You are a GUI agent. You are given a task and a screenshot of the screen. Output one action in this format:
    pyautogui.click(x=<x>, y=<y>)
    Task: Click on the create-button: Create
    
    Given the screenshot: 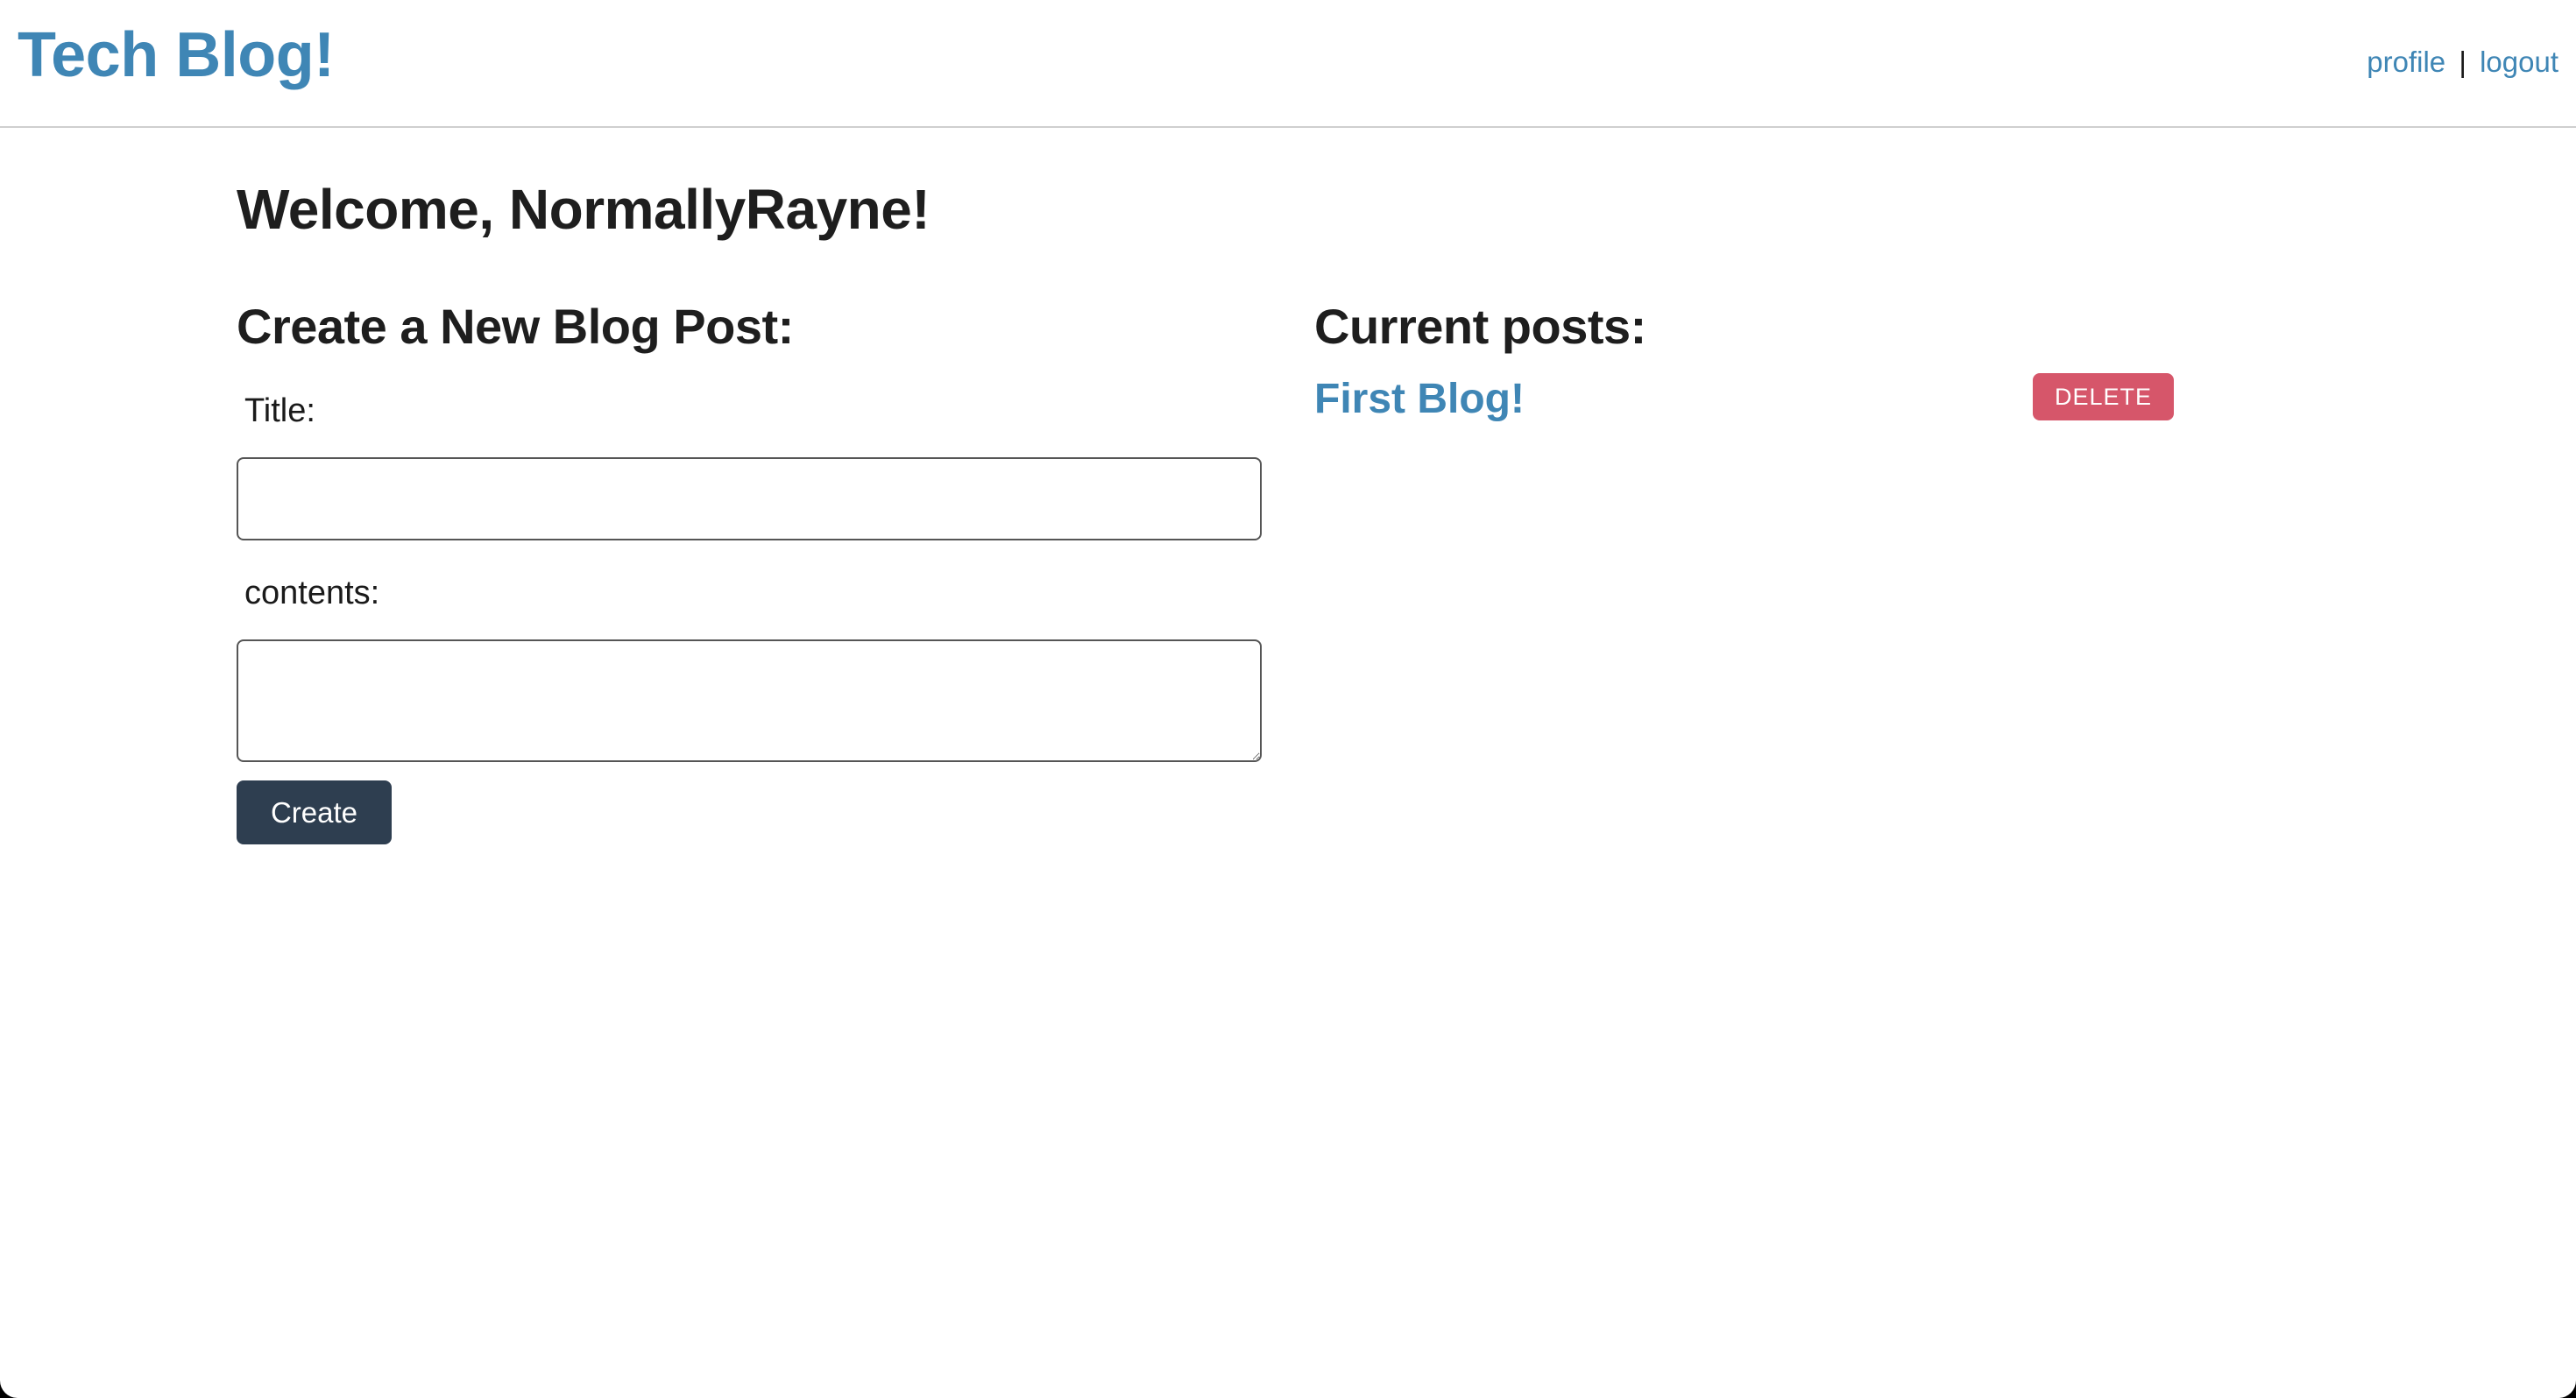 What is the action you would take?
    pyautogui.click(x=314, y=812)
    